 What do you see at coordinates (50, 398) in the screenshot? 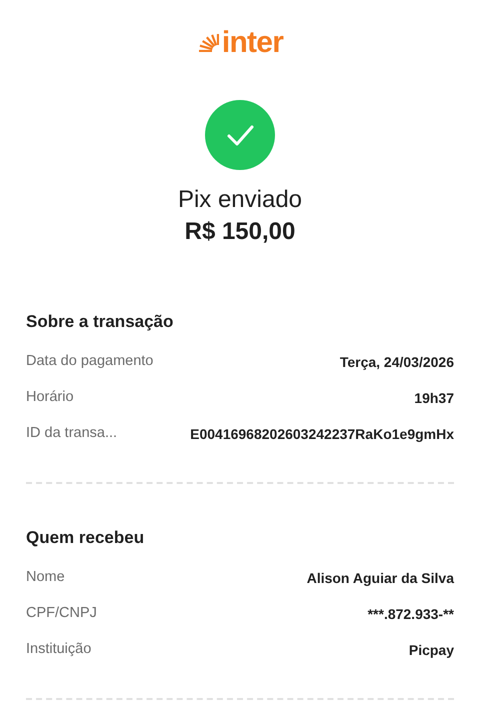
I see `field-label: Horário` at bounding box center [50, 398].